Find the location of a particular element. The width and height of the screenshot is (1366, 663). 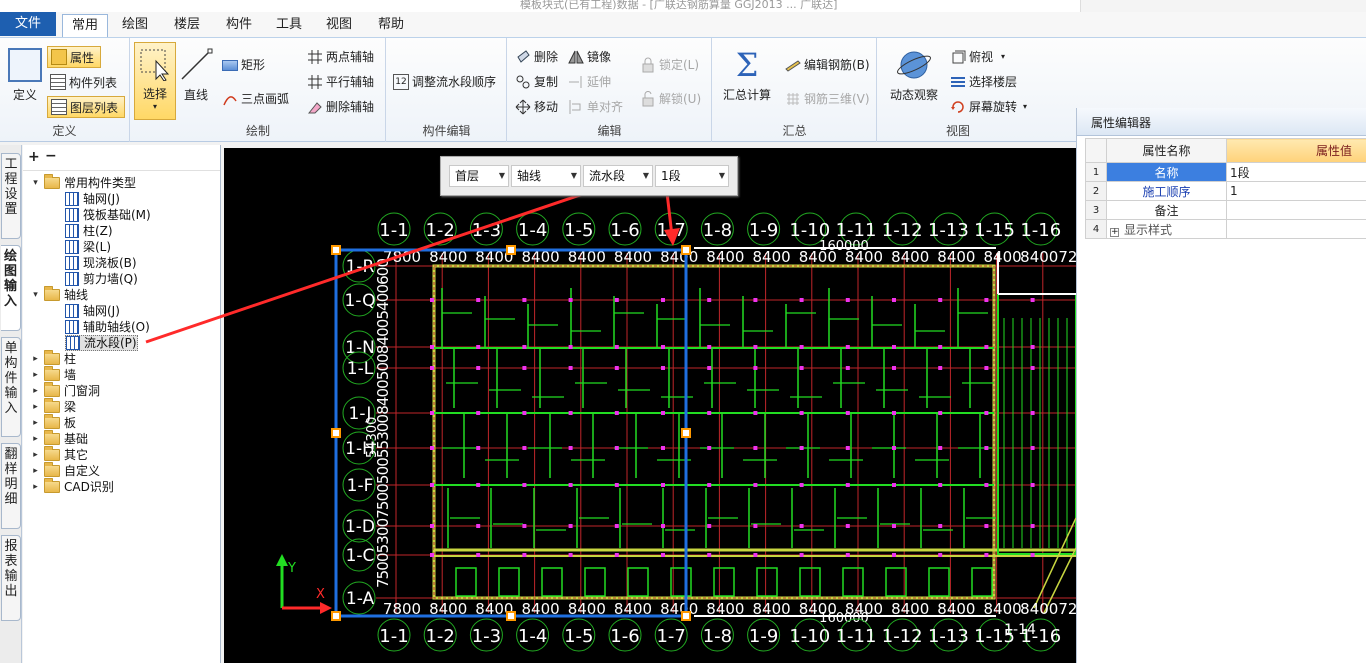

tree-item-selected: 流水段(P) is located at coordinates (101, 343).